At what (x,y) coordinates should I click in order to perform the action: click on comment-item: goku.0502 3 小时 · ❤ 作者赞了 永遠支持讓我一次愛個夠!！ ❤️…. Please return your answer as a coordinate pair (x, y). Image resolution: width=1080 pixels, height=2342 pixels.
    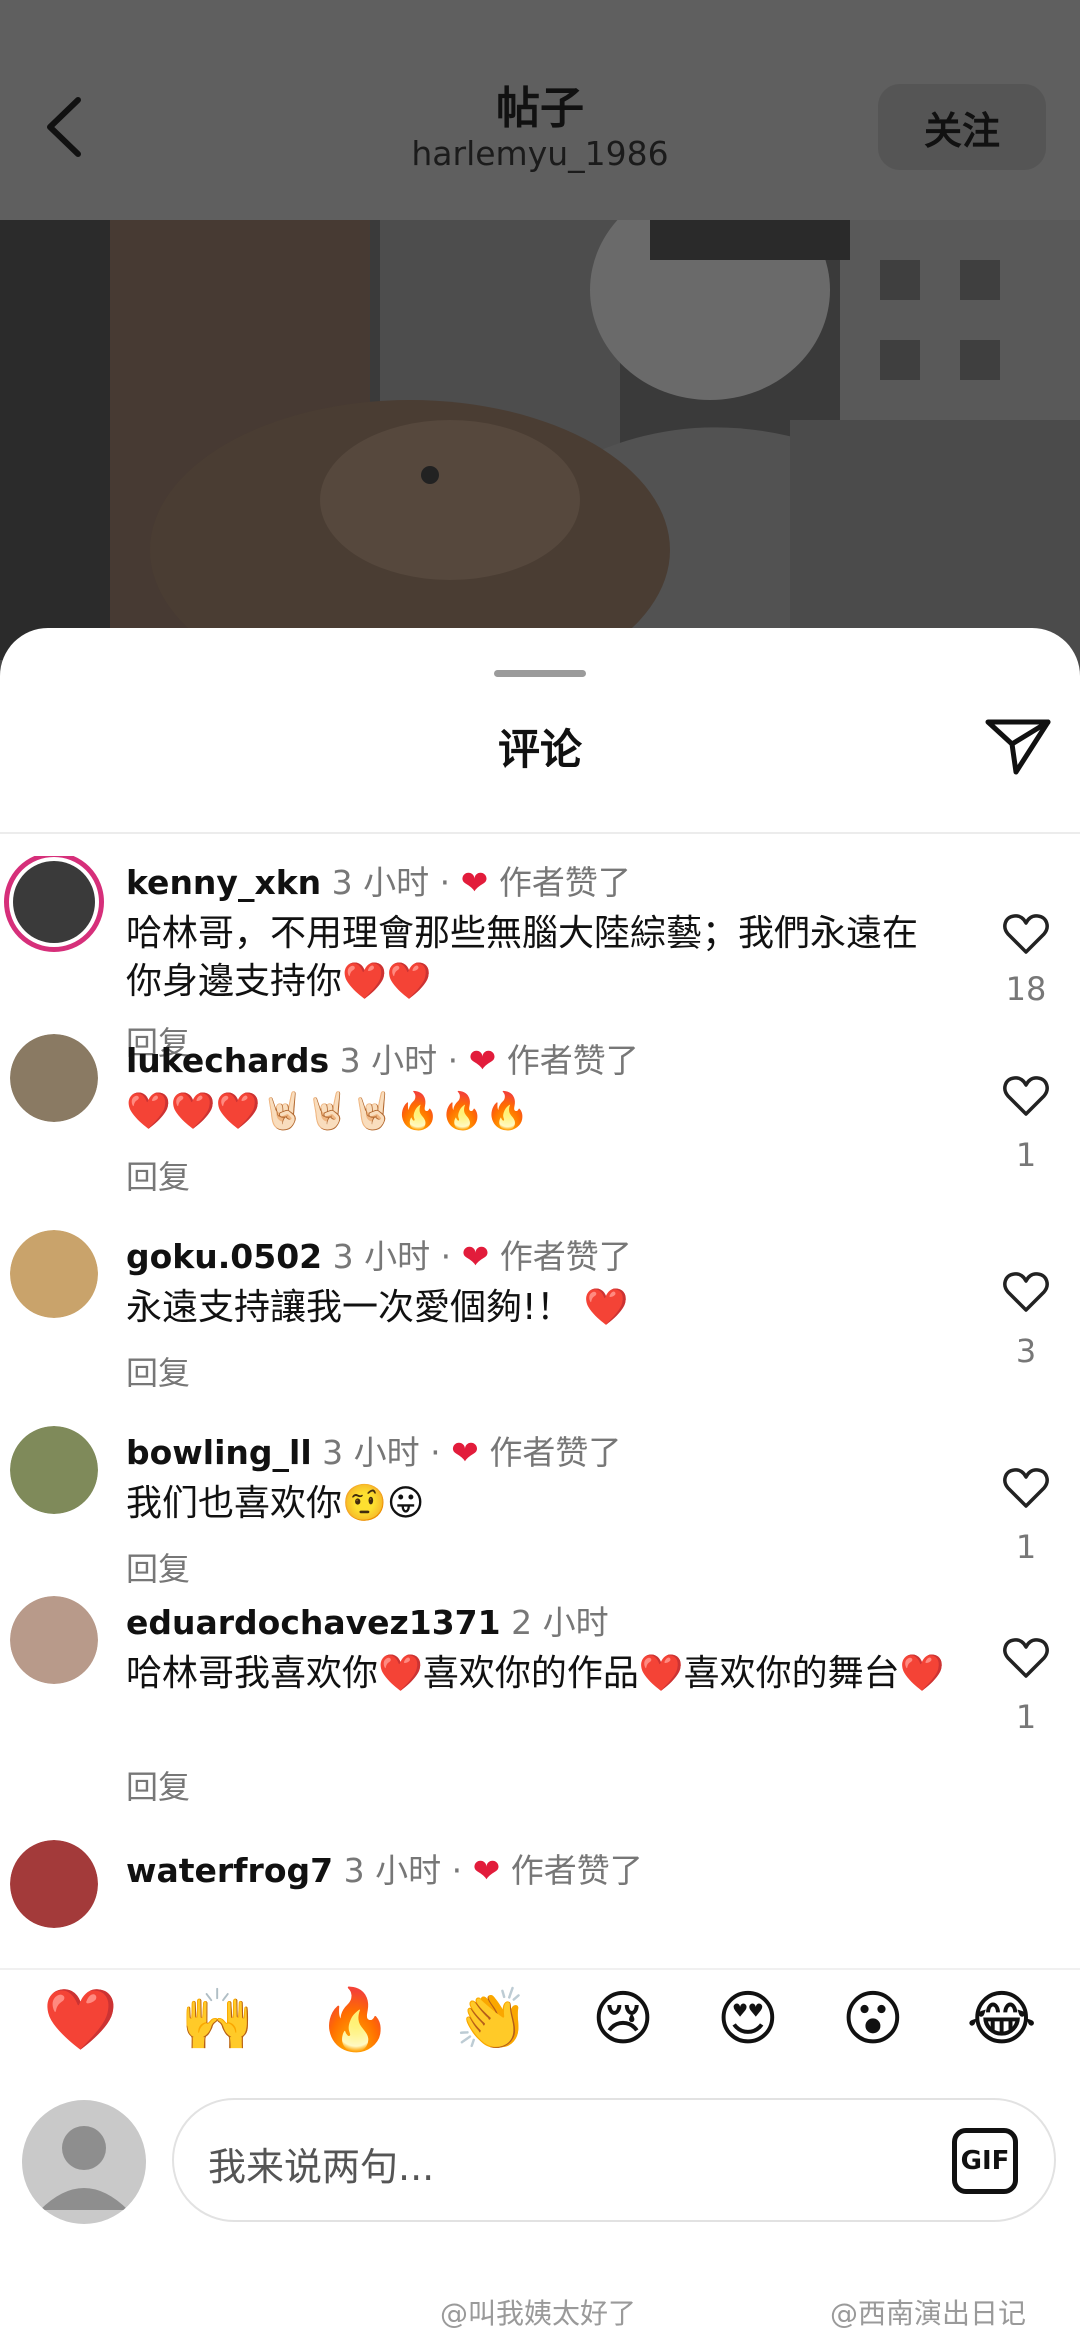
    Looking at the image, I should click on (540, 1311).